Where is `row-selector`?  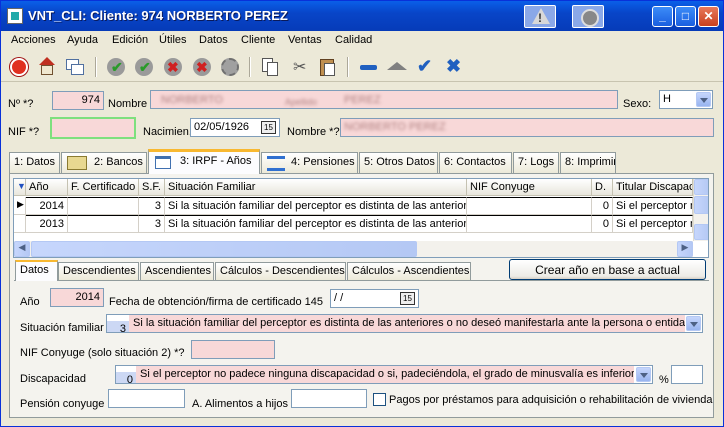
row-selector is located at coordinates (20, 224).